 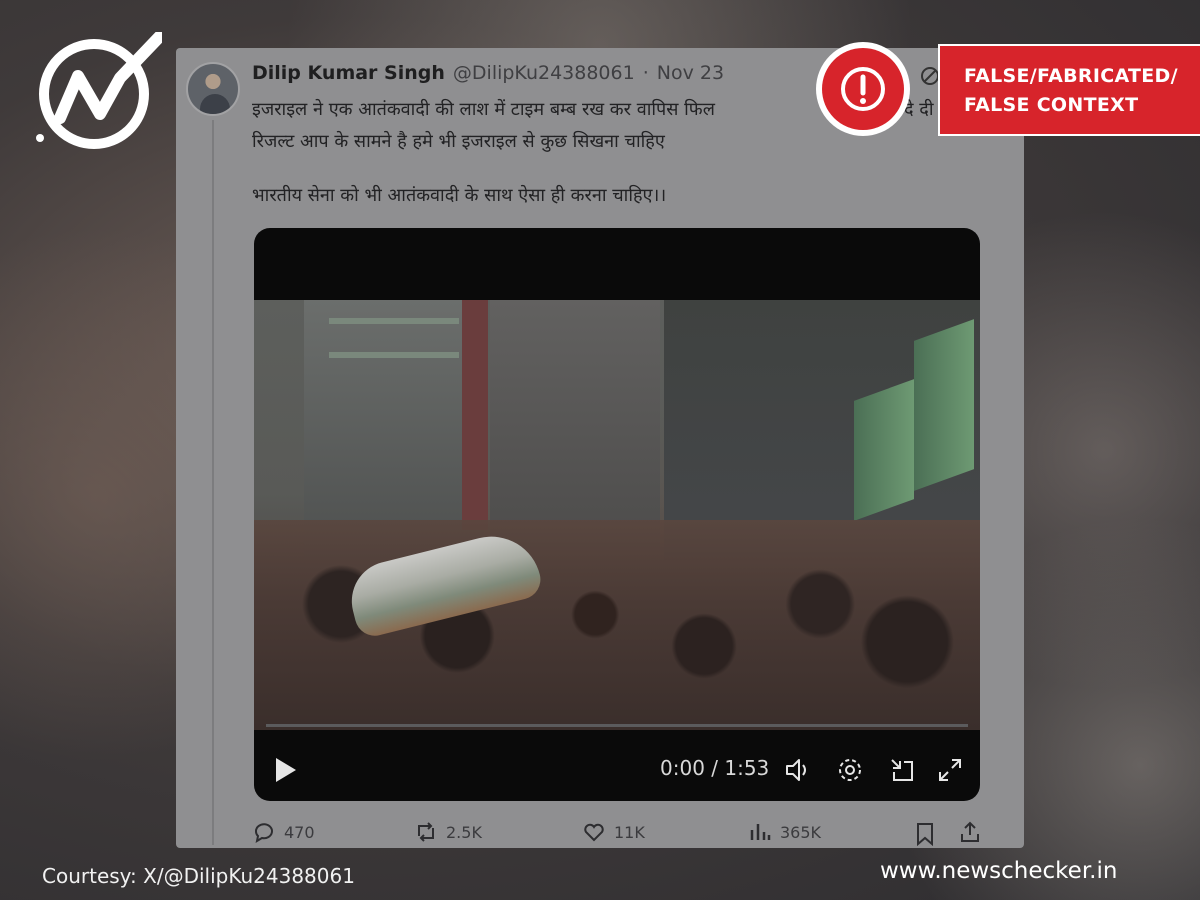 What do you see at coordinates (999, 871) in the screenshot?
I see `site-url: www.newschecker.in` at bounding box center [999, 871].